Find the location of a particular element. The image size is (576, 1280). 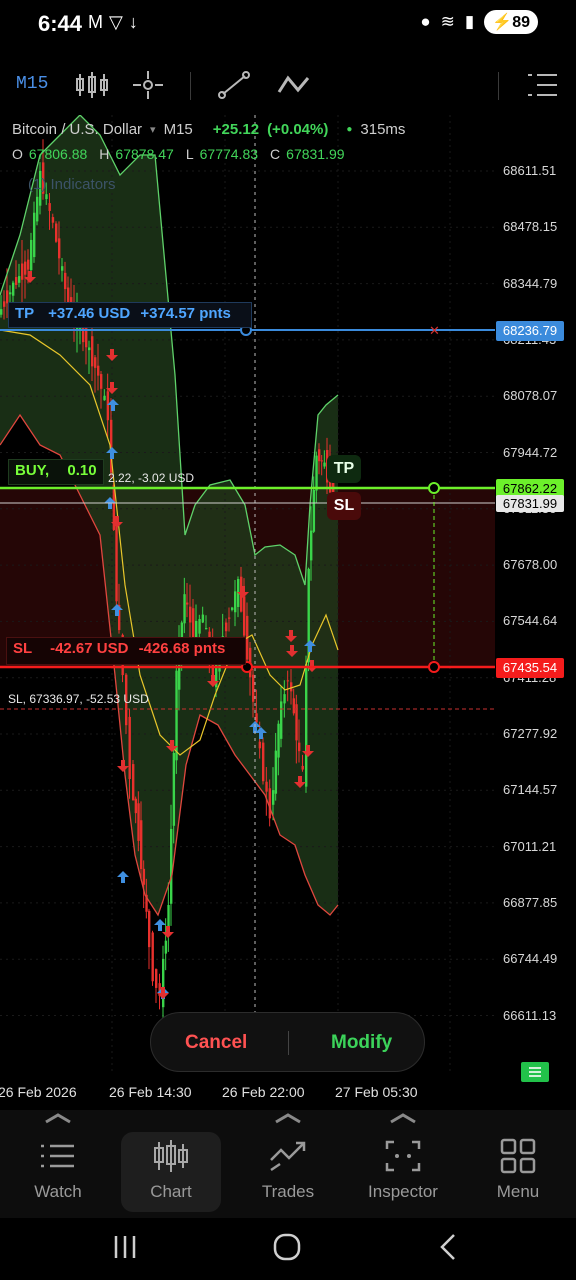

sl-badge: SL is located at coordinates (344, 506).